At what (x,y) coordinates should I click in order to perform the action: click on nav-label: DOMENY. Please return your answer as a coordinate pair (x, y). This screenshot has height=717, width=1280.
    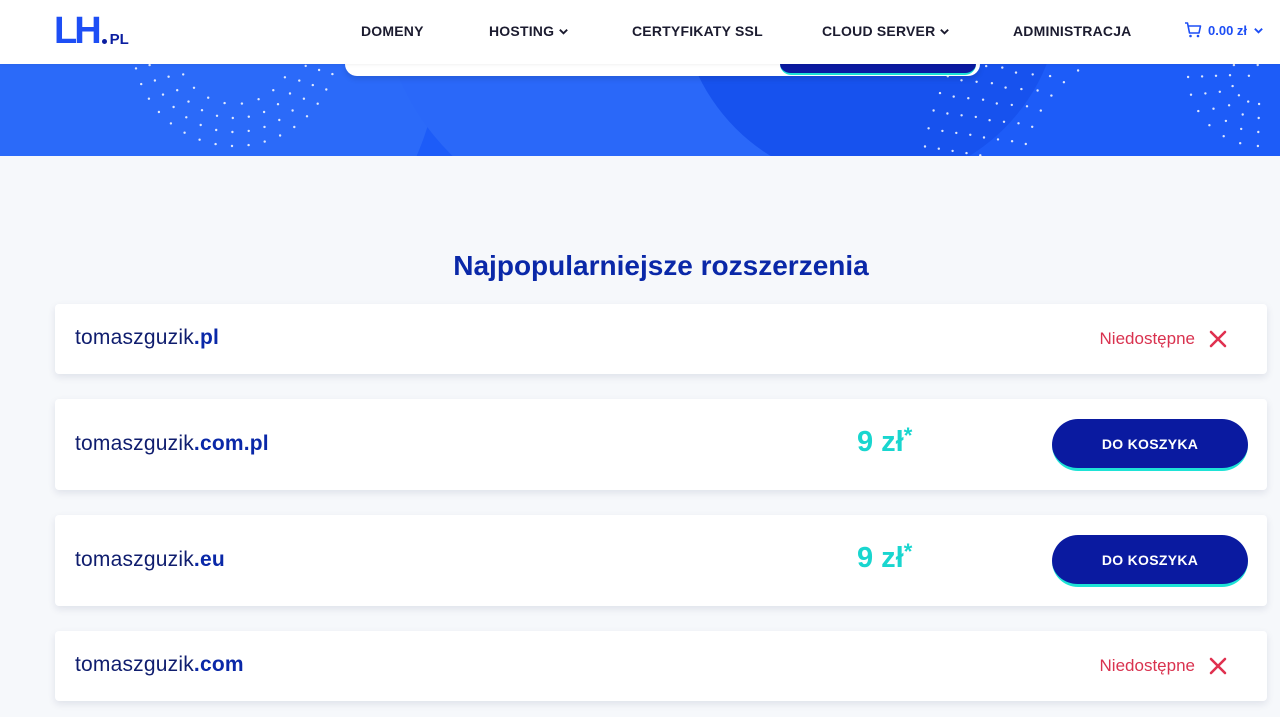
    Looking at the image, I should click on (392, 31).